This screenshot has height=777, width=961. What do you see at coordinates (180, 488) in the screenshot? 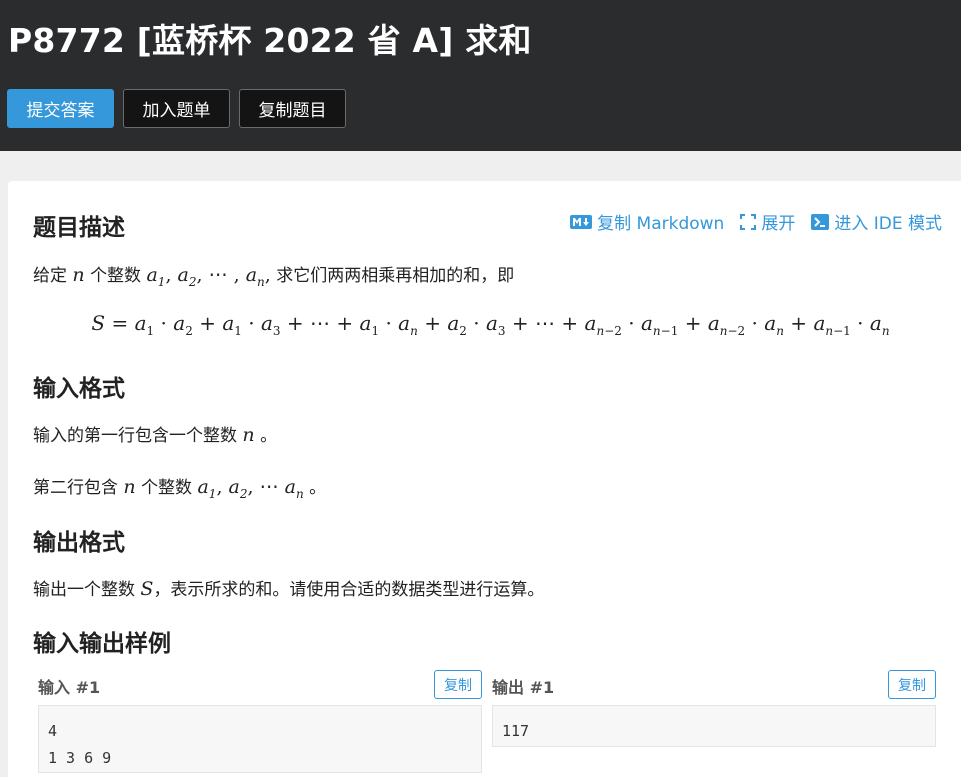
I see `input-format-line2: 第二行包含 n 个整数 a1, a2, ⋯ an 。` at bounding box center [180, 488].